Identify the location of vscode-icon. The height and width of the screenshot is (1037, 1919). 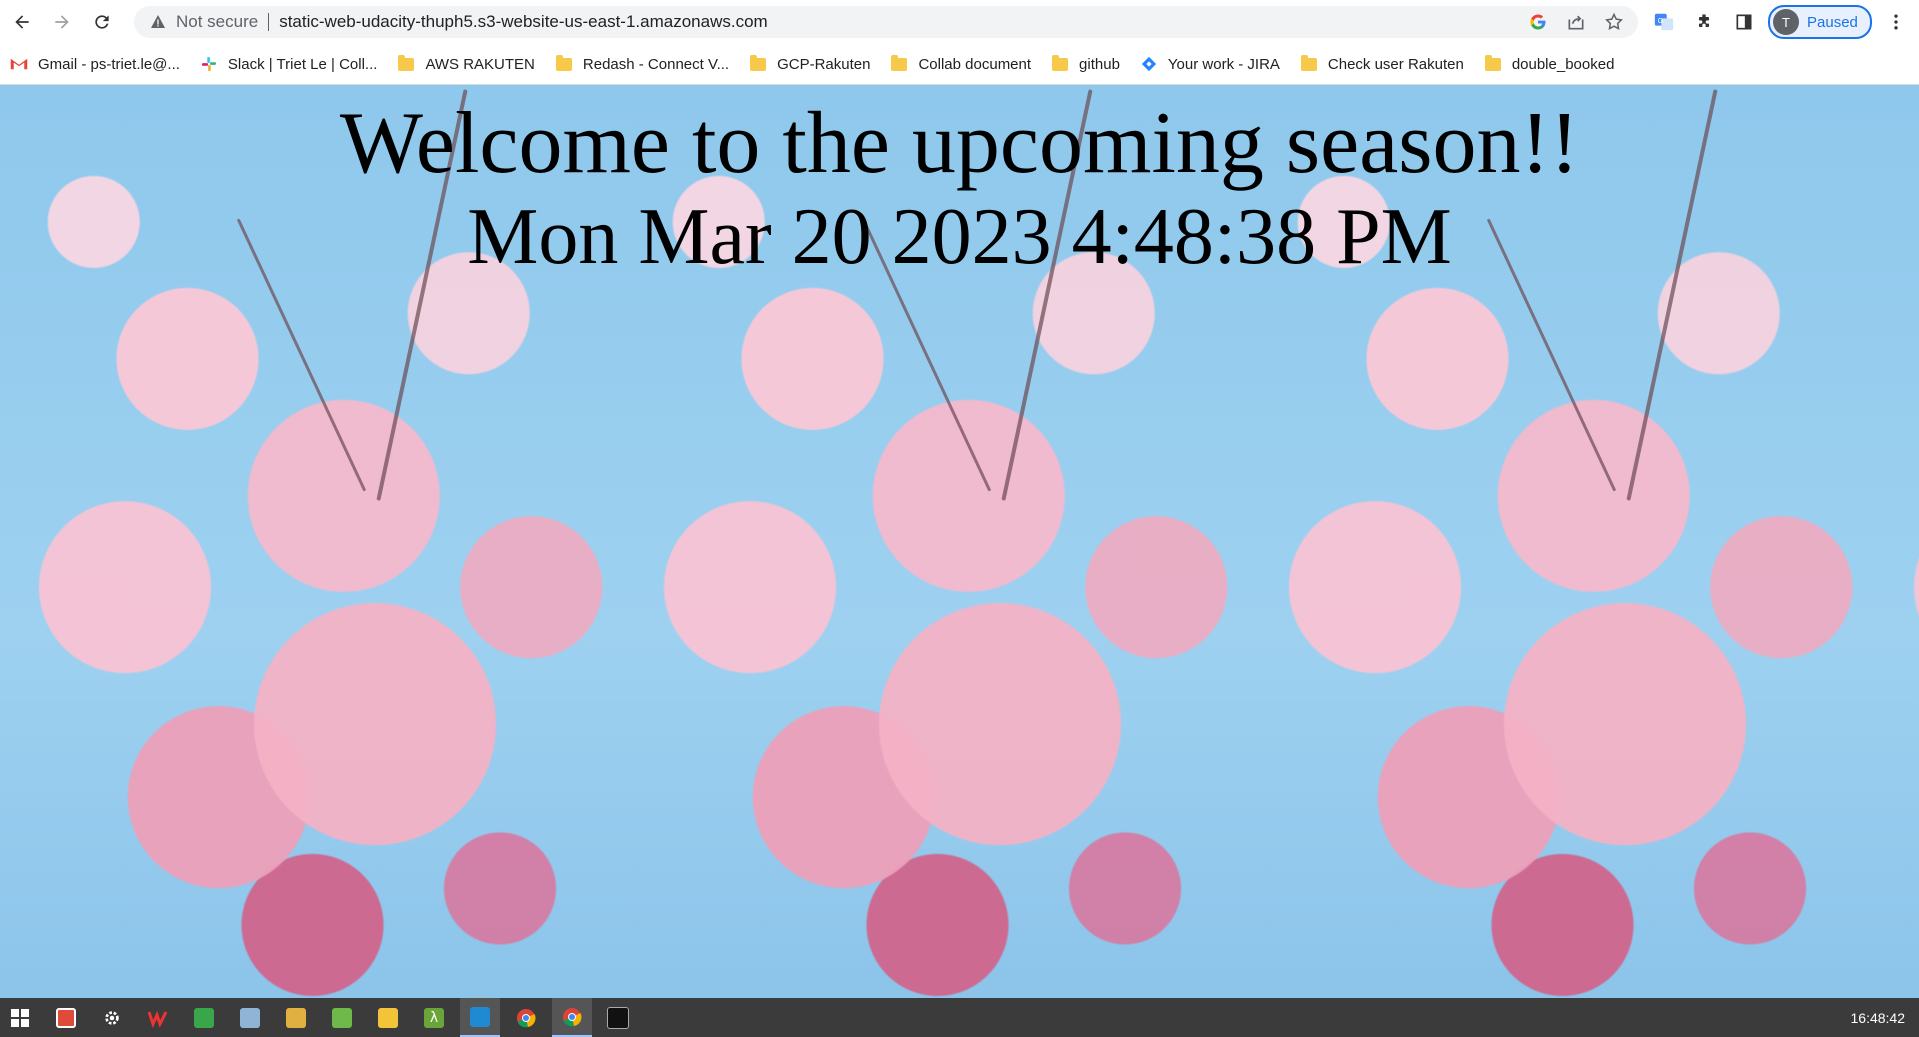
(480, 1017).